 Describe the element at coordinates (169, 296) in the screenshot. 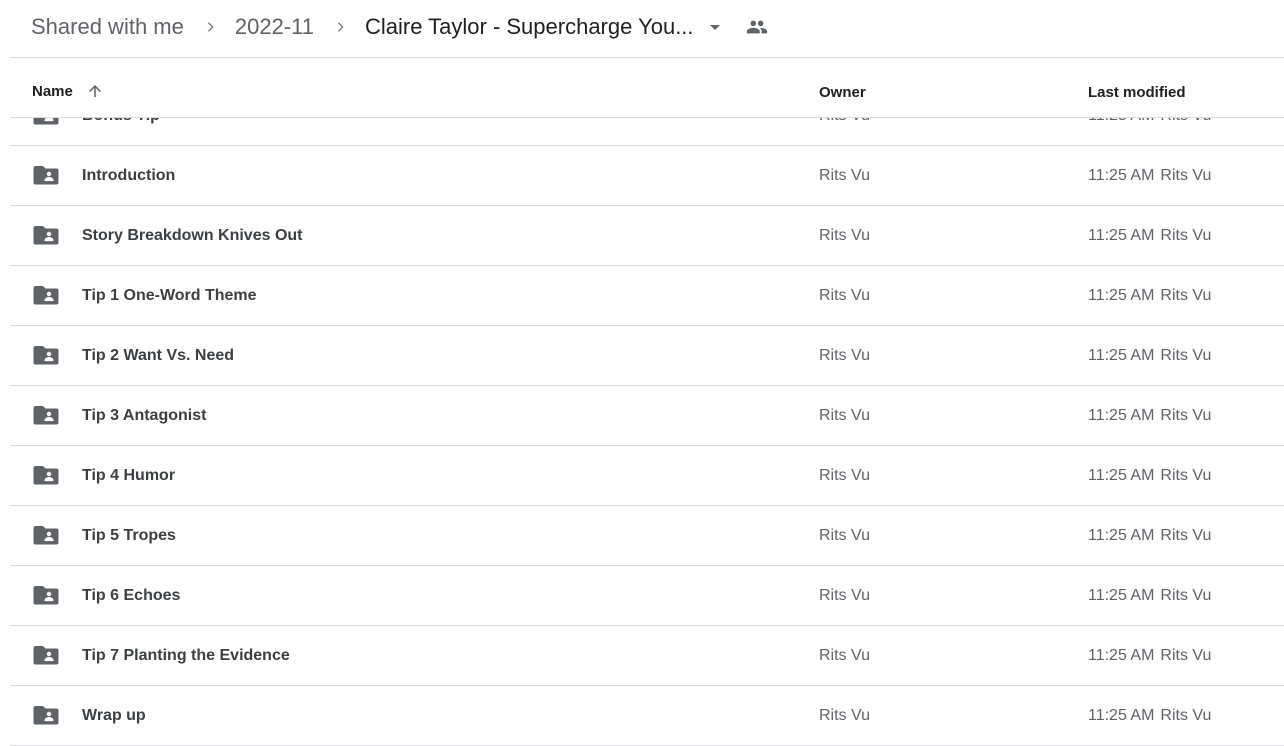

I see `folder-name: Tip 1 One-Word Theme` at that location.